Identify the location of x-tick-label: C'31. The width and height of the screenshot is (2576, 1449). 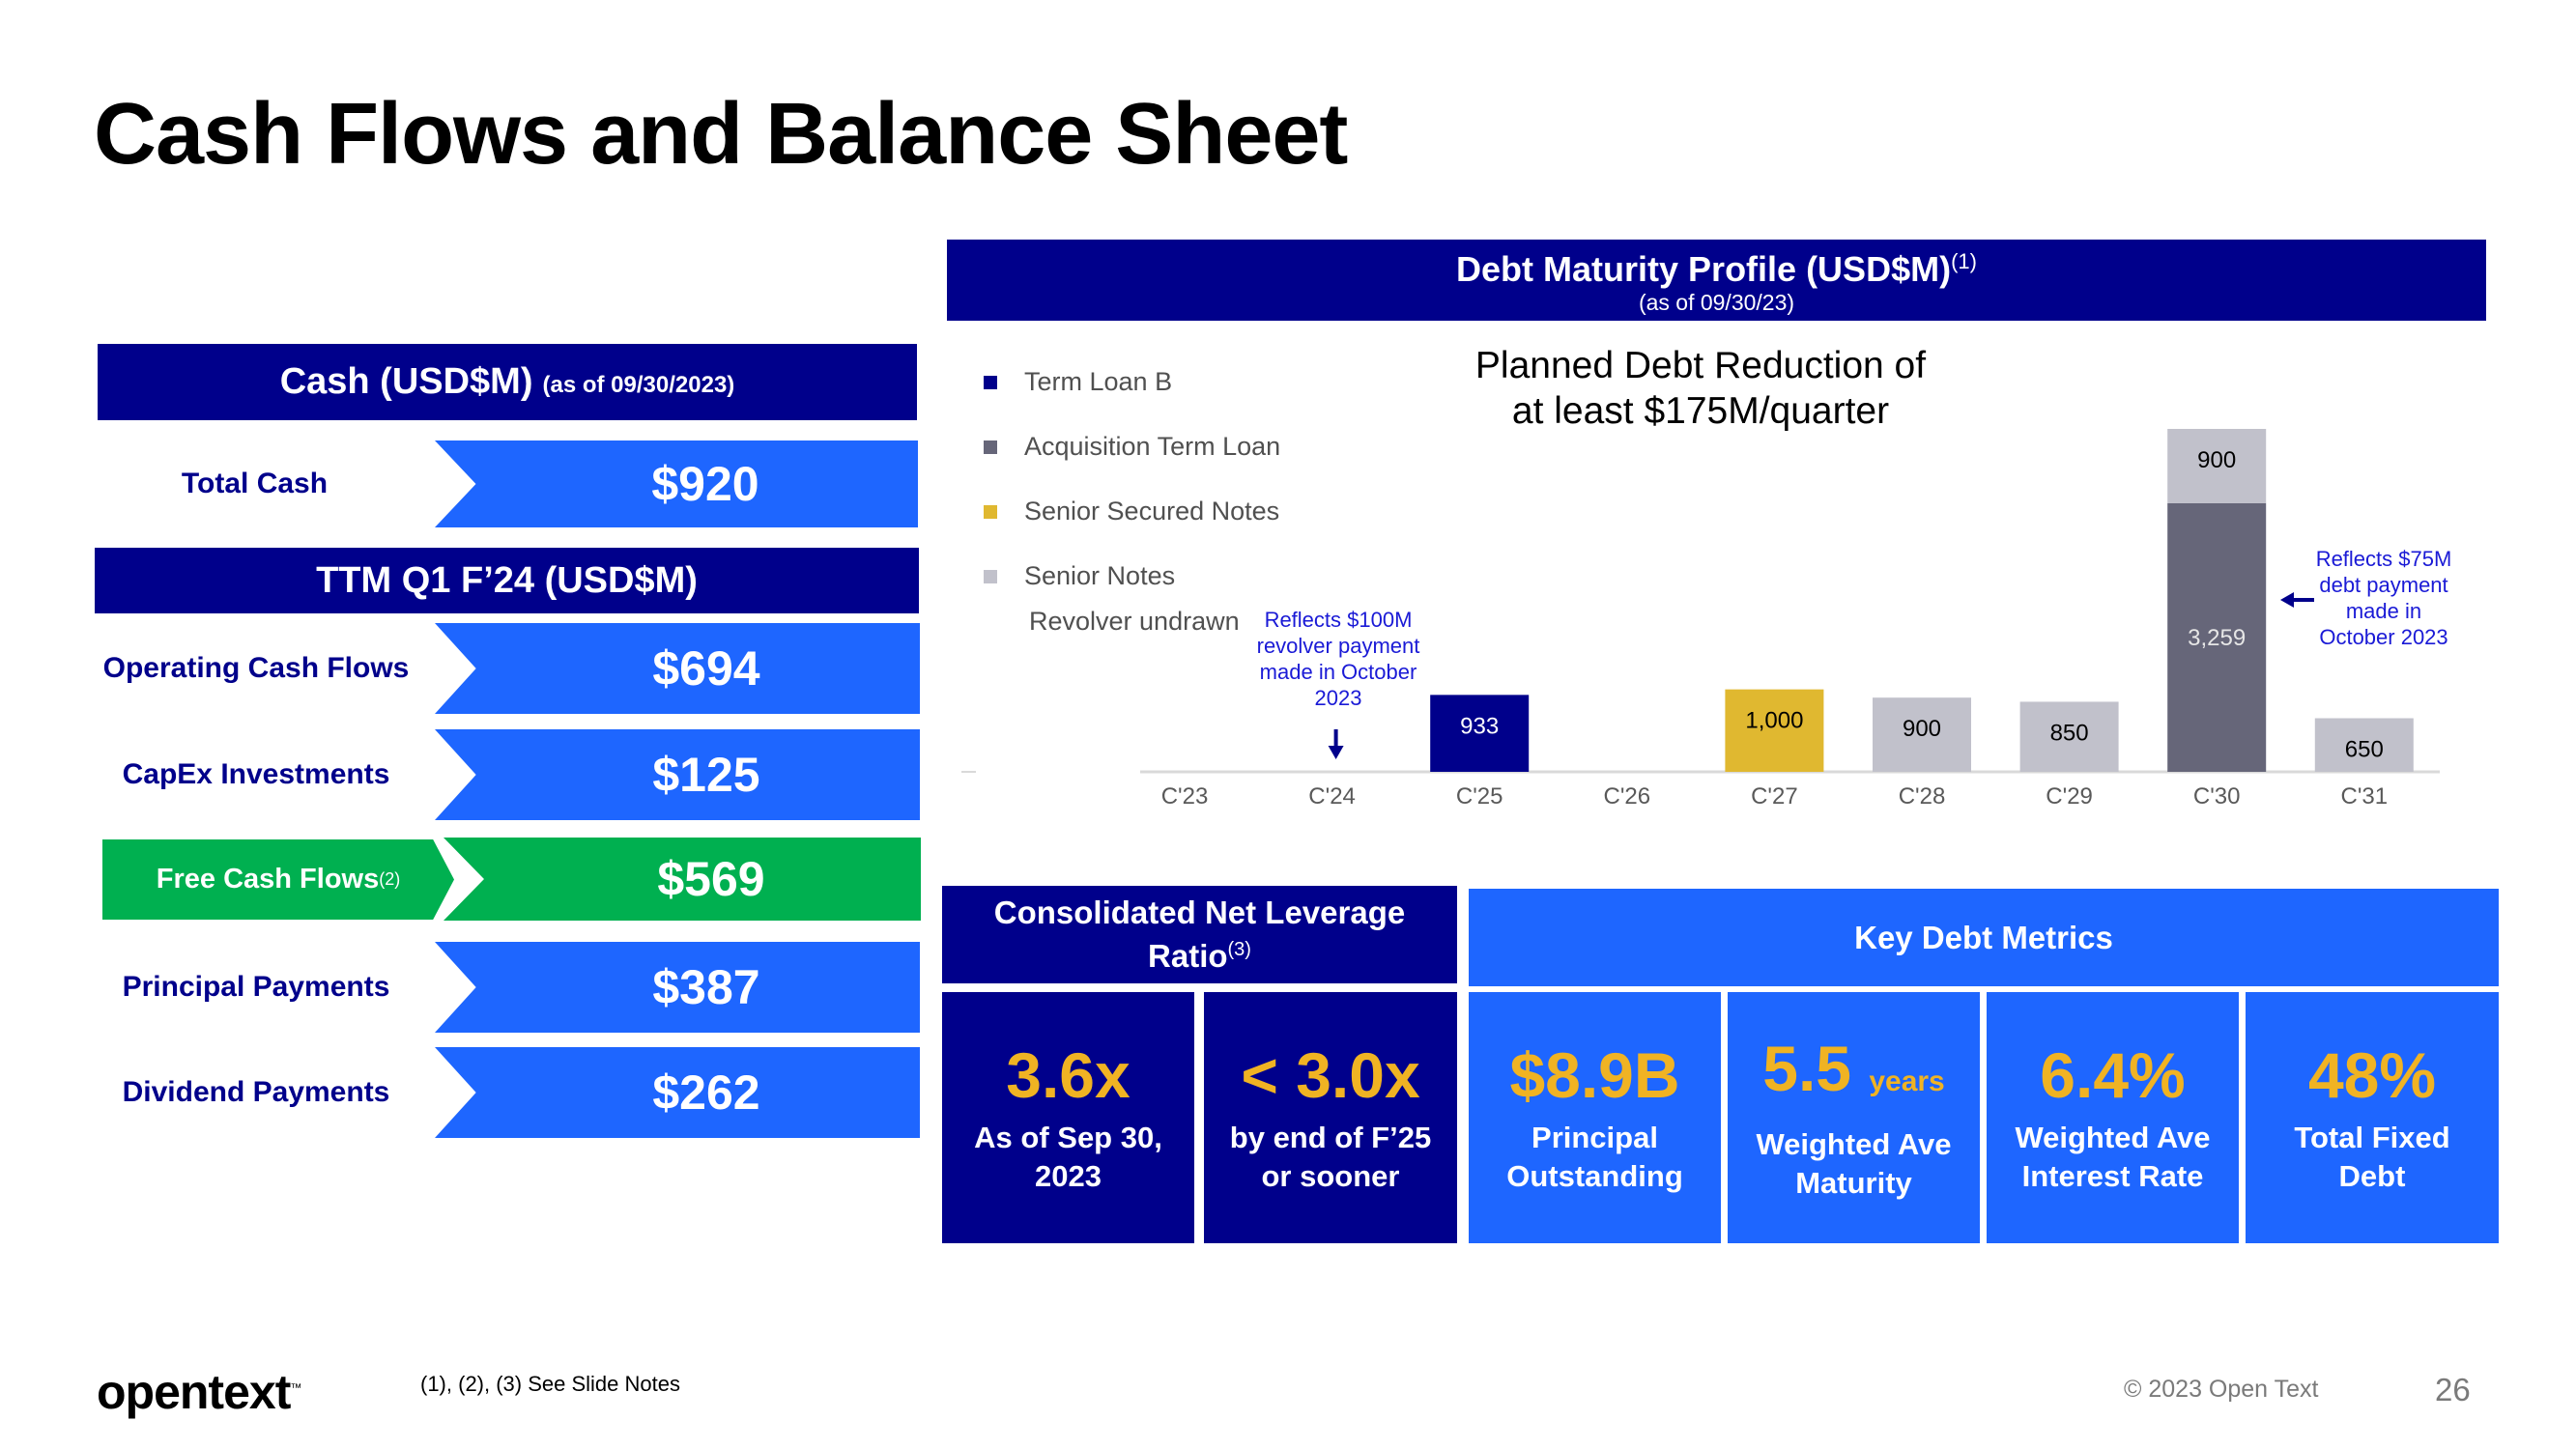
(2364, 796).